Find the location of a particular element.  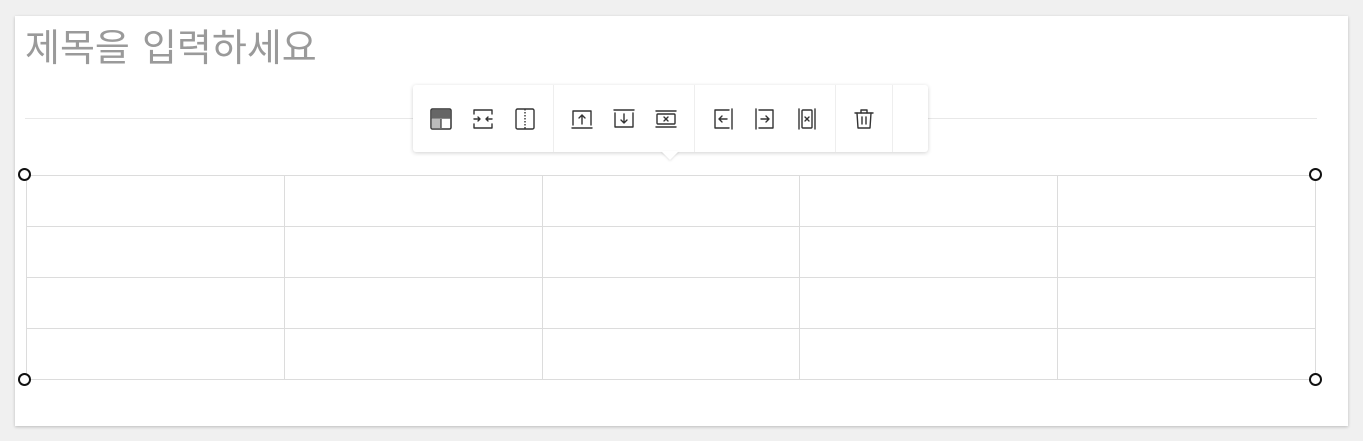

delete-row-icon is located at coordinates (666, 118).